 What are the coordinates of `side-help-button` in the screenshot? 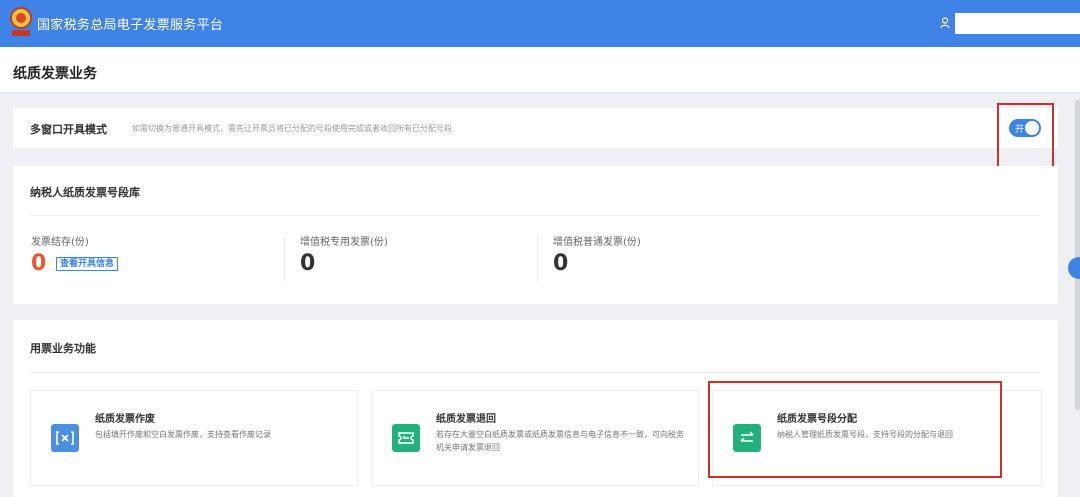 It's located at (1074, 268).